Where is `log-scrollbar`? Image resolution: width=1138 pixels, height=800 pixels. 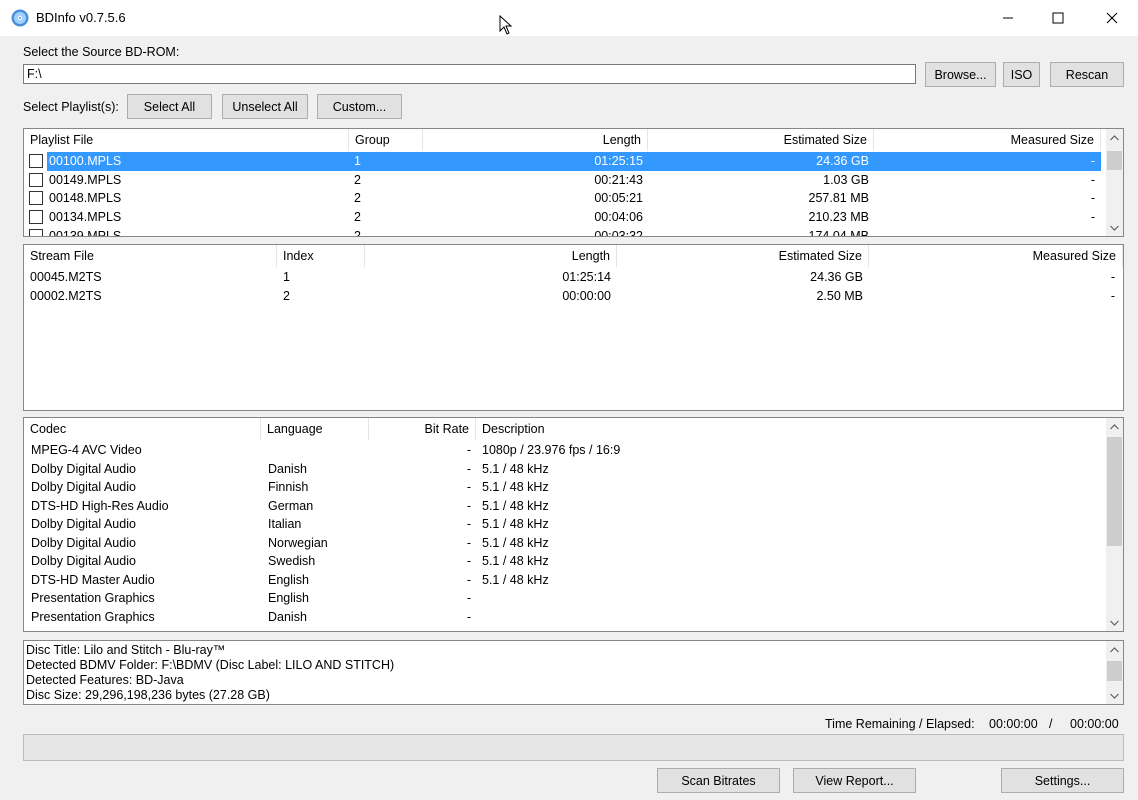 log-scrollbar is located at coordinates (1114, 672).